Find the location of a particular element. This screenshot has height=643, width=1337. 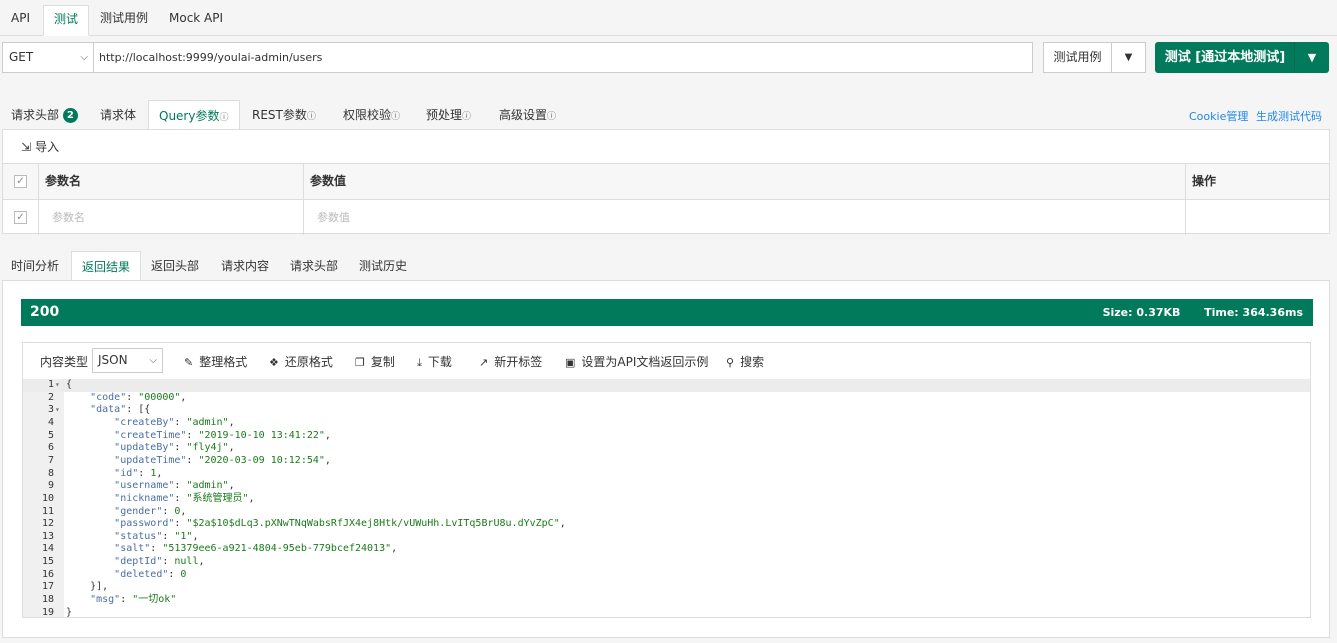

tab-request-headers: 请求头部 2 is located at coordinates (44, 115).